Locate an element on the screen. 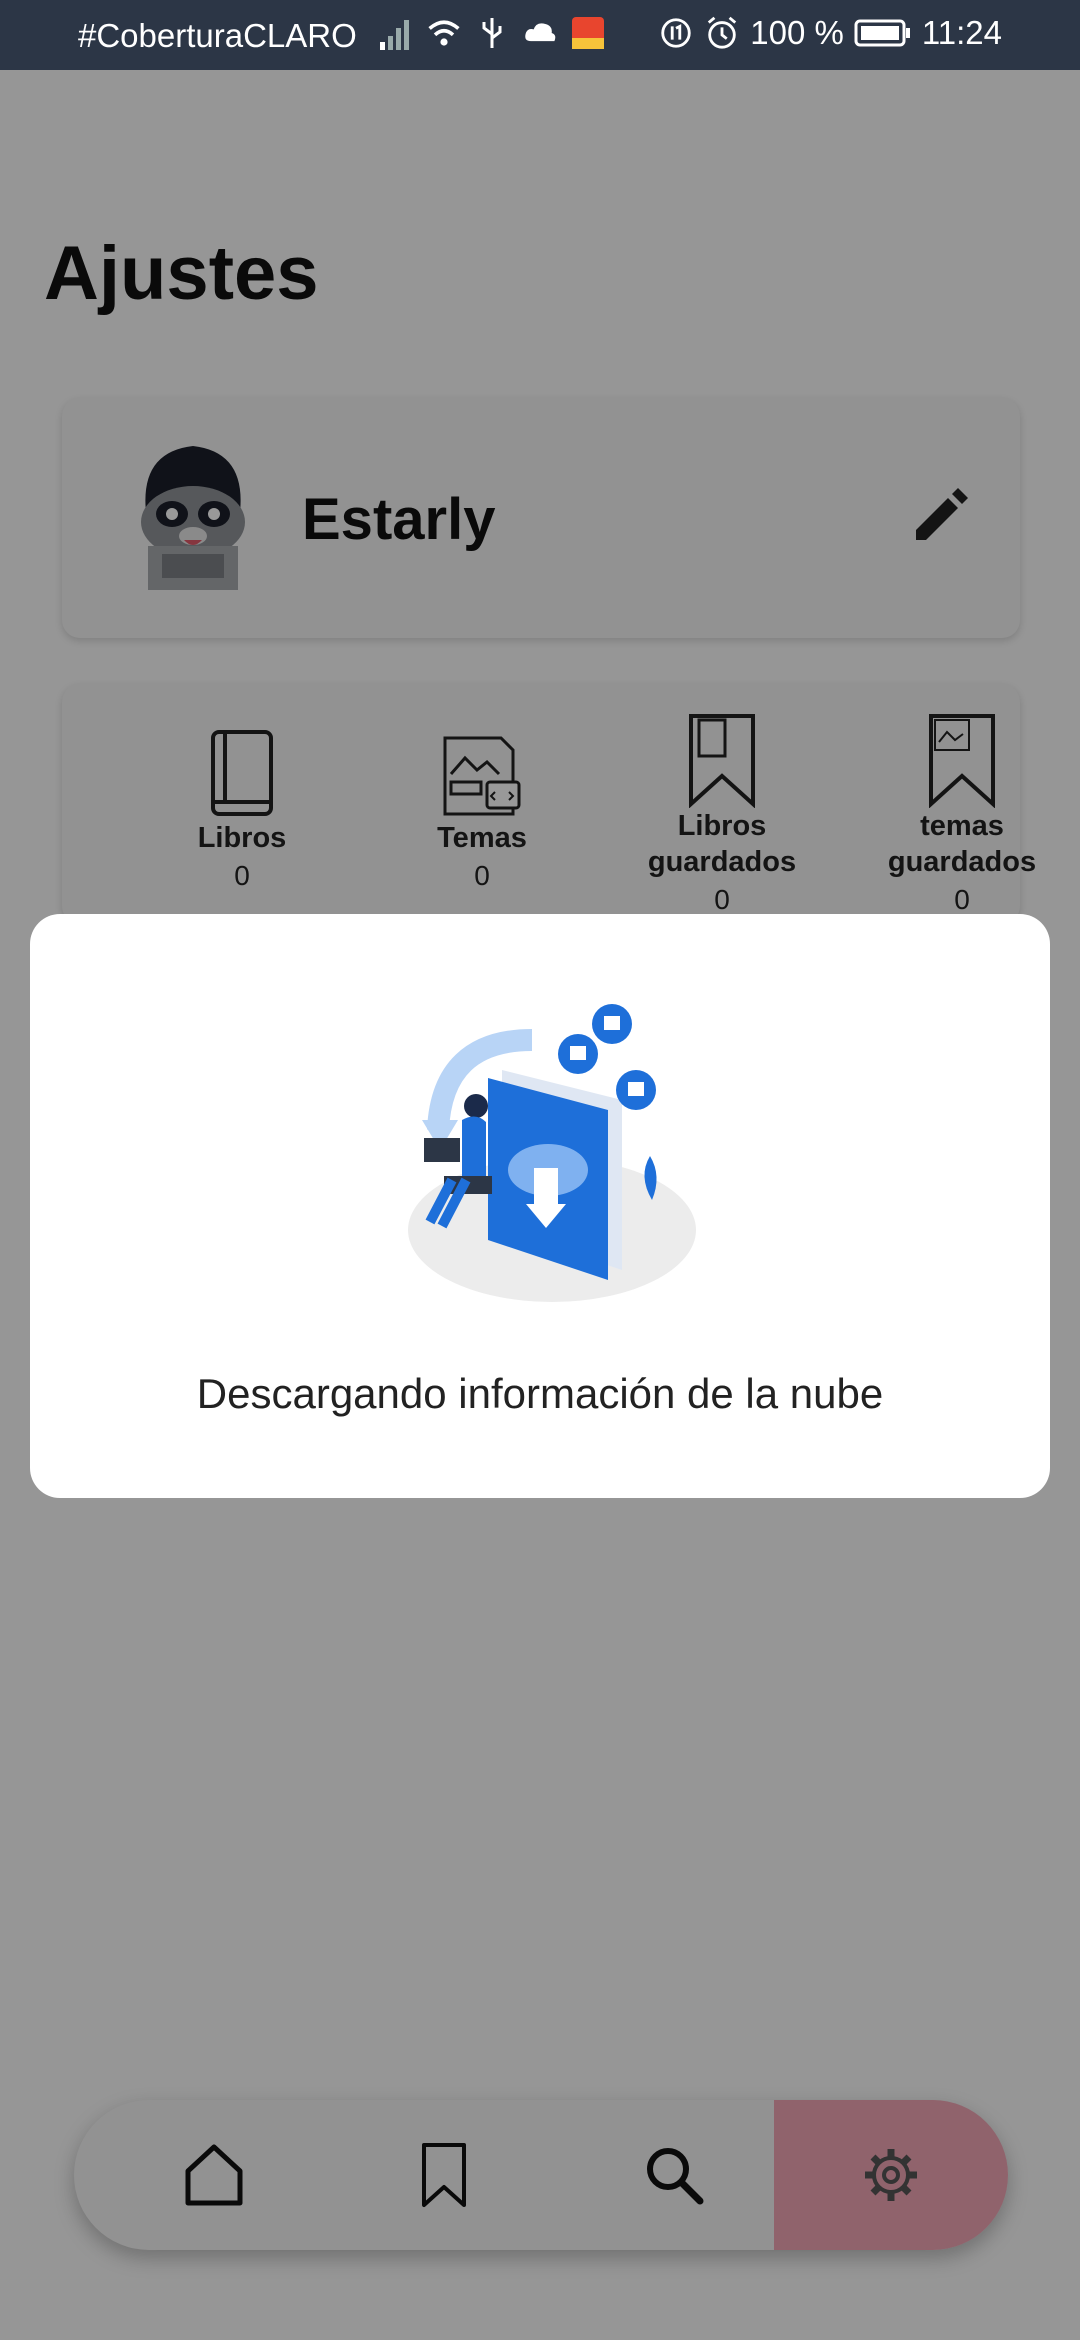  status-icons-right: 100 % 11:24 is located at coordinates (830, 33).